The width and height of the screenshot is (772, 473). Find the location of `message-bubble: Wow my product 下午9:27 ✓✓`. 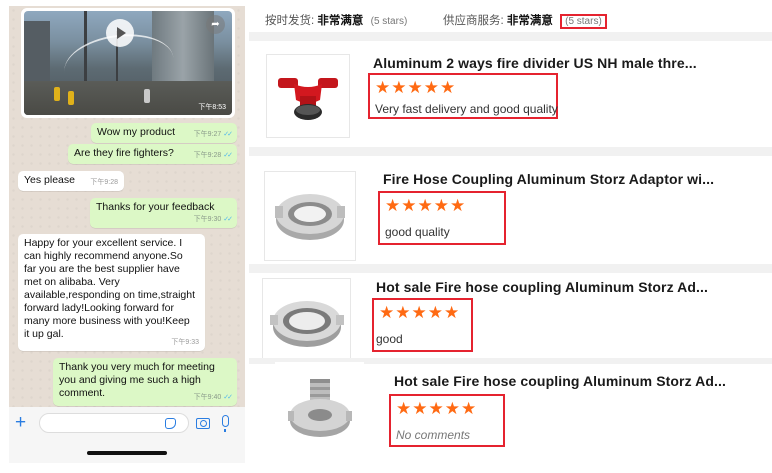

message-bubble: Wow my product 下午9:27 ✓✓ is located at coordinates (164, 133).